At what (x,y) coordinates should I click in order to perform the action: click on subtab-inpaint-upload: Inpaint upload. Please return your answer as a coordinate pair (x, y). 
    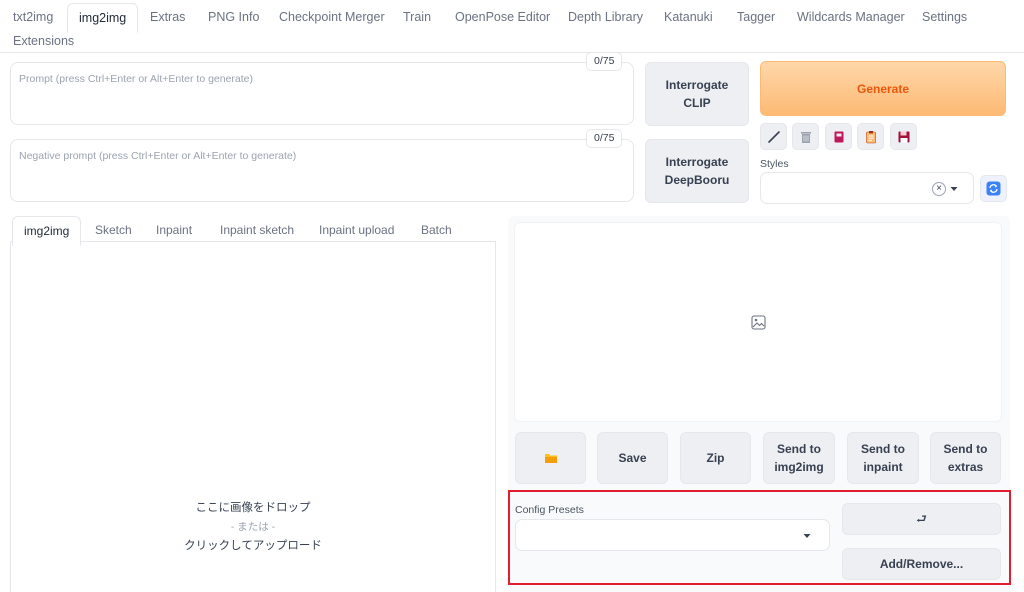
    Looking at the image, I should click on (356, 230).